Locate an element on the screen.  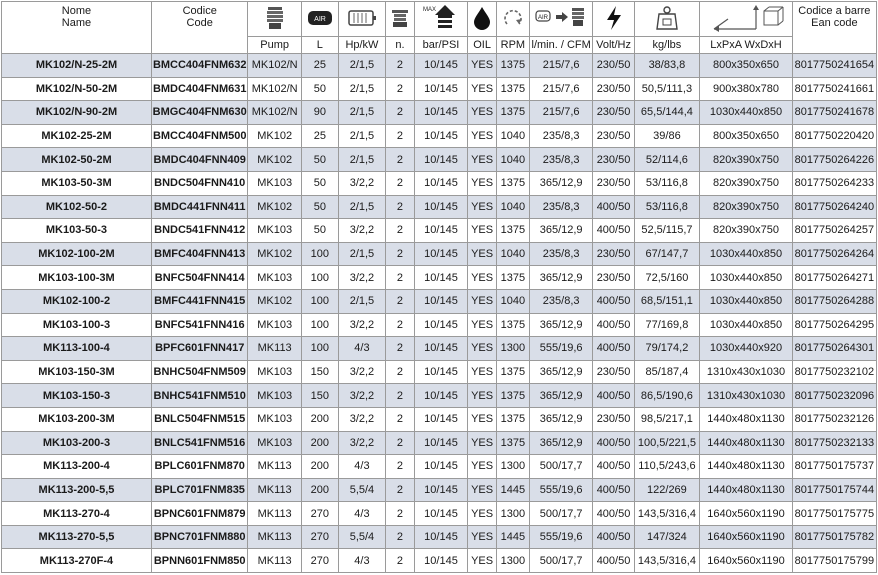
cell-model-name: MK113-270-4 is located at coordinates (76, 513).